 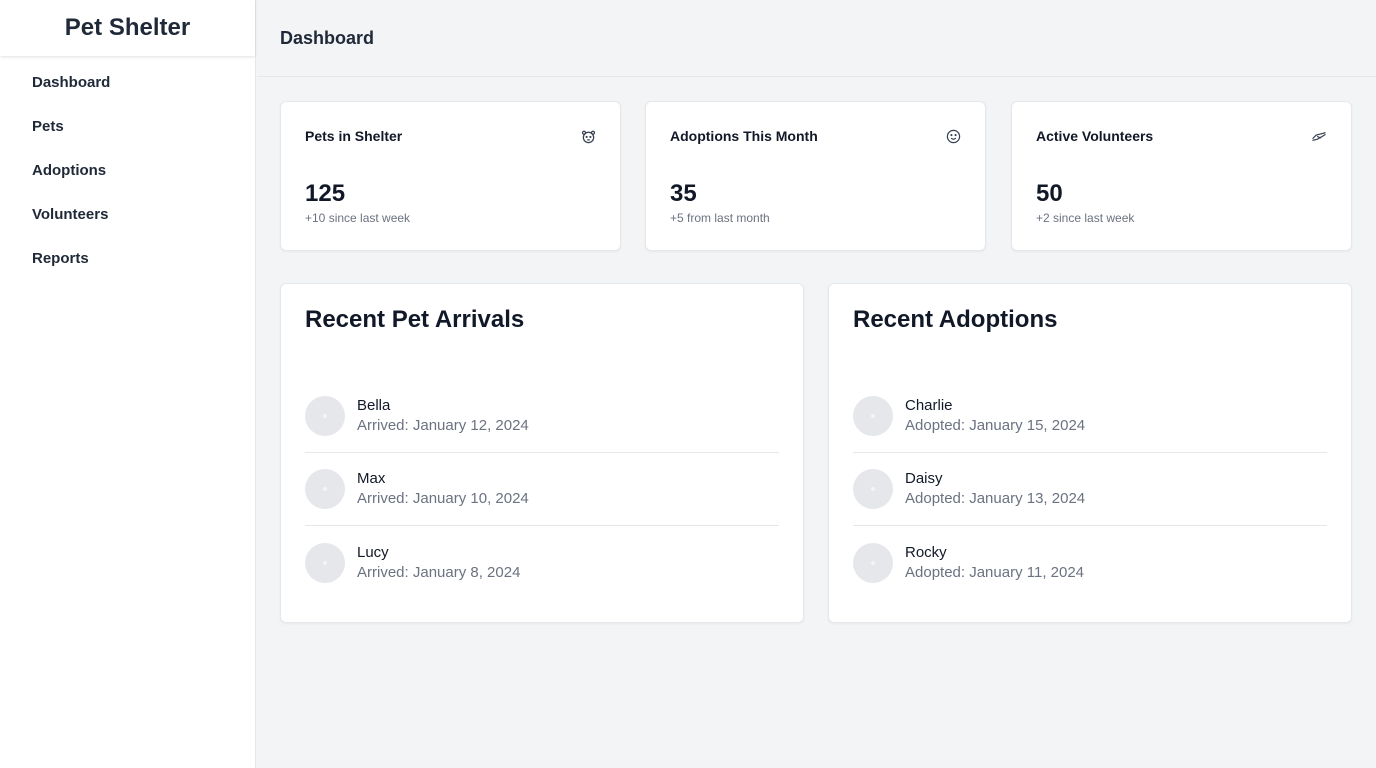 What do you see at coordinates (720, 218) in the screenshot?
I see `stat-change: +5 from last month` at bounding box center [720, 218].